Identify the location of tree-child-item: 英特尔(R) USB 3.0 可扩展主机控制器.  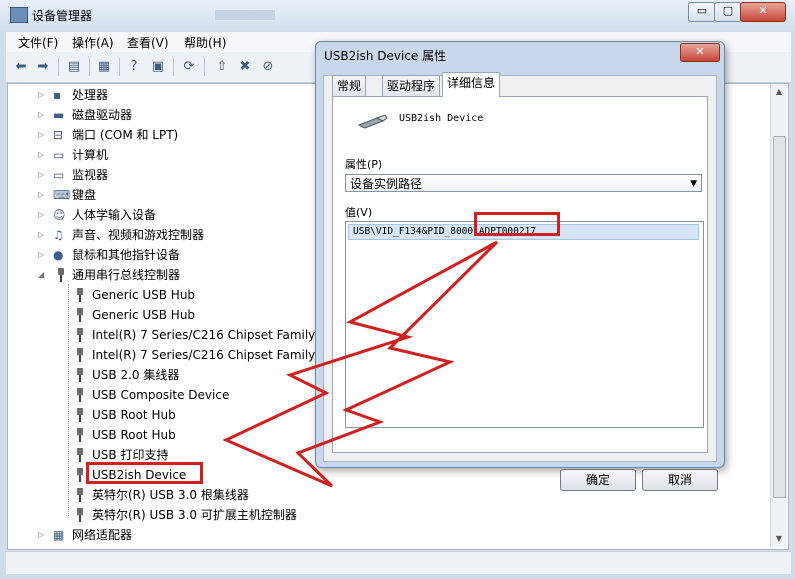
(388, 515).